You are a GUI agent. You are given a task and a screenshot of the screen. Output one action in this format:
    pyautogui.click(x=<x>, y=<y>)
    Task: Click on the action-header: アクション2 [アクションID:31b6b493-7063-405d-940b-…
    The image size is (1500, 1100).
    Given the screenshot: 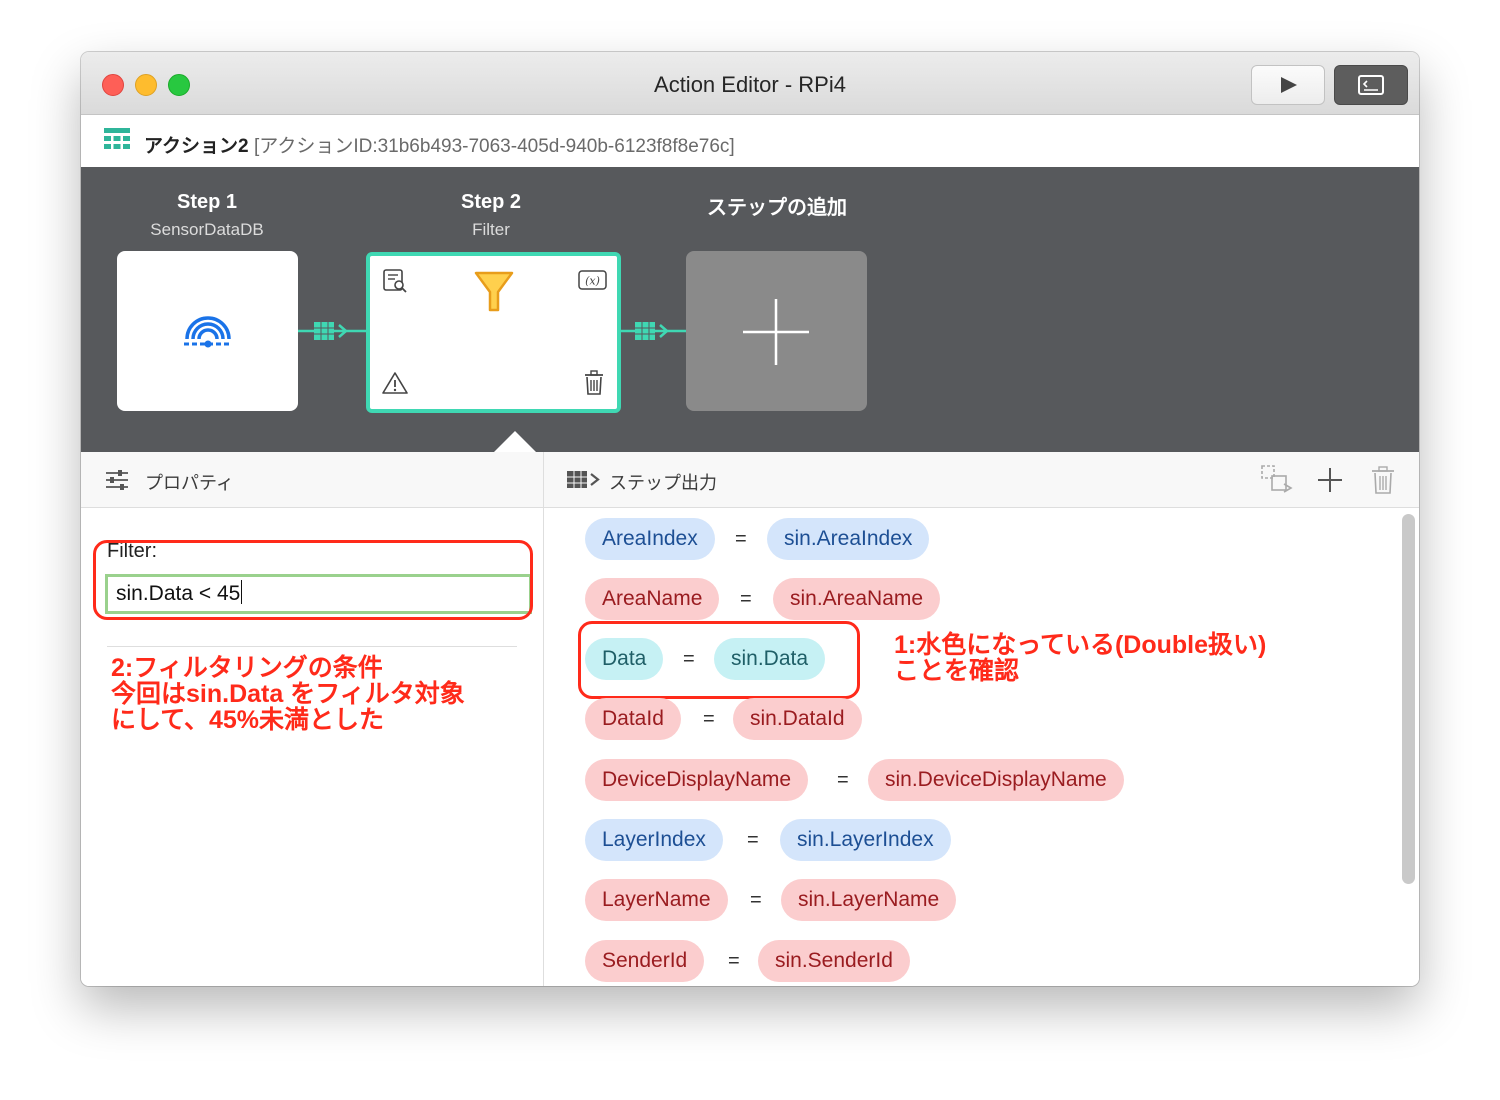 What is the action you would take?
    pyautogui.click(x=750, y=141)
    